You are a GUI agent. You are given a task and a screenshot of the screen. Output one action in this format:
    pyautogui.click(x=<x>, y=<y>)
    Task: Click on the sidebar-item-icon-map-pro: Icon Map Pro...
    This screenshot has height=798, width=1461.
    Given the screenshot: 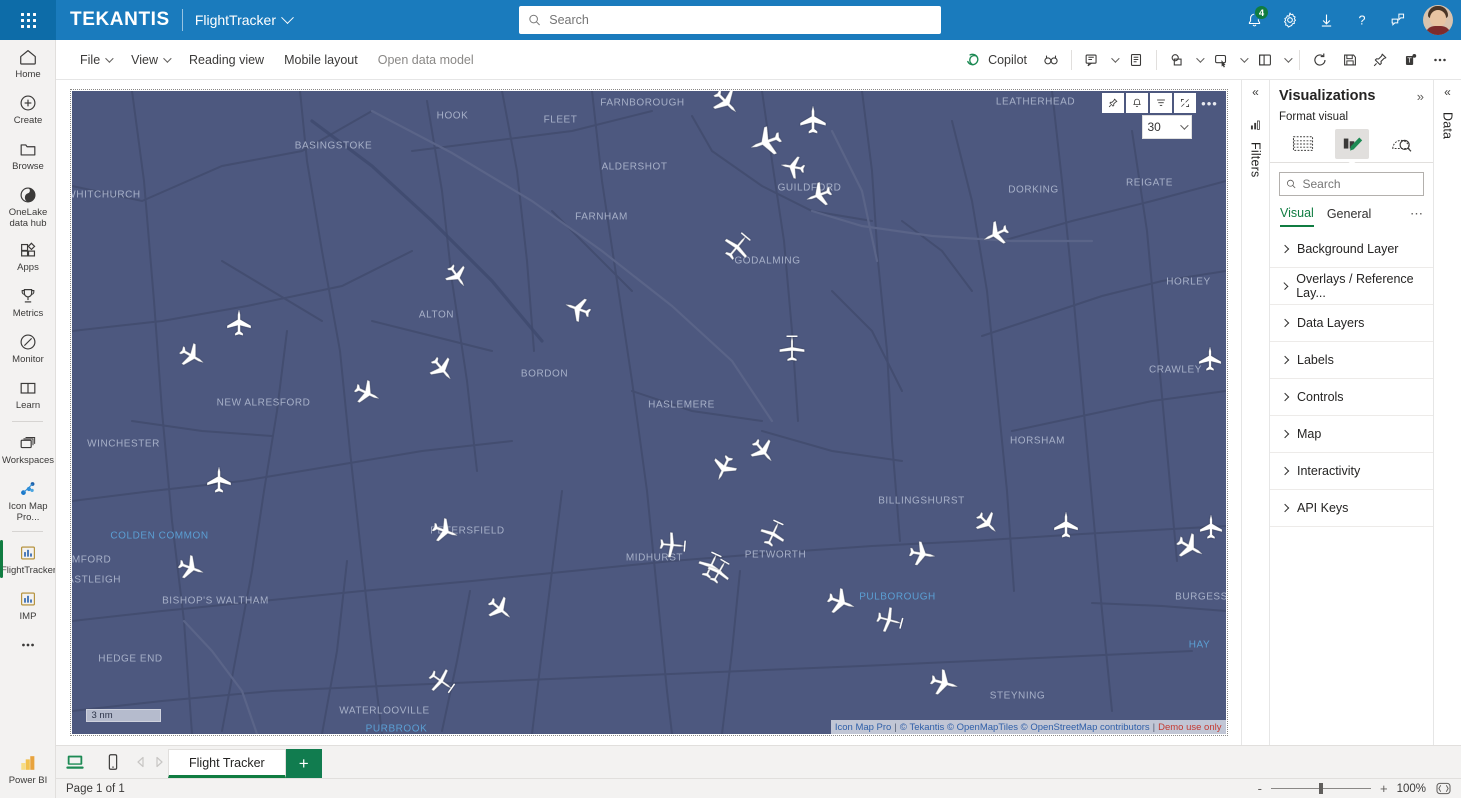 What is the action you would take?
    pyautogui.click(x=27, y=499)
    